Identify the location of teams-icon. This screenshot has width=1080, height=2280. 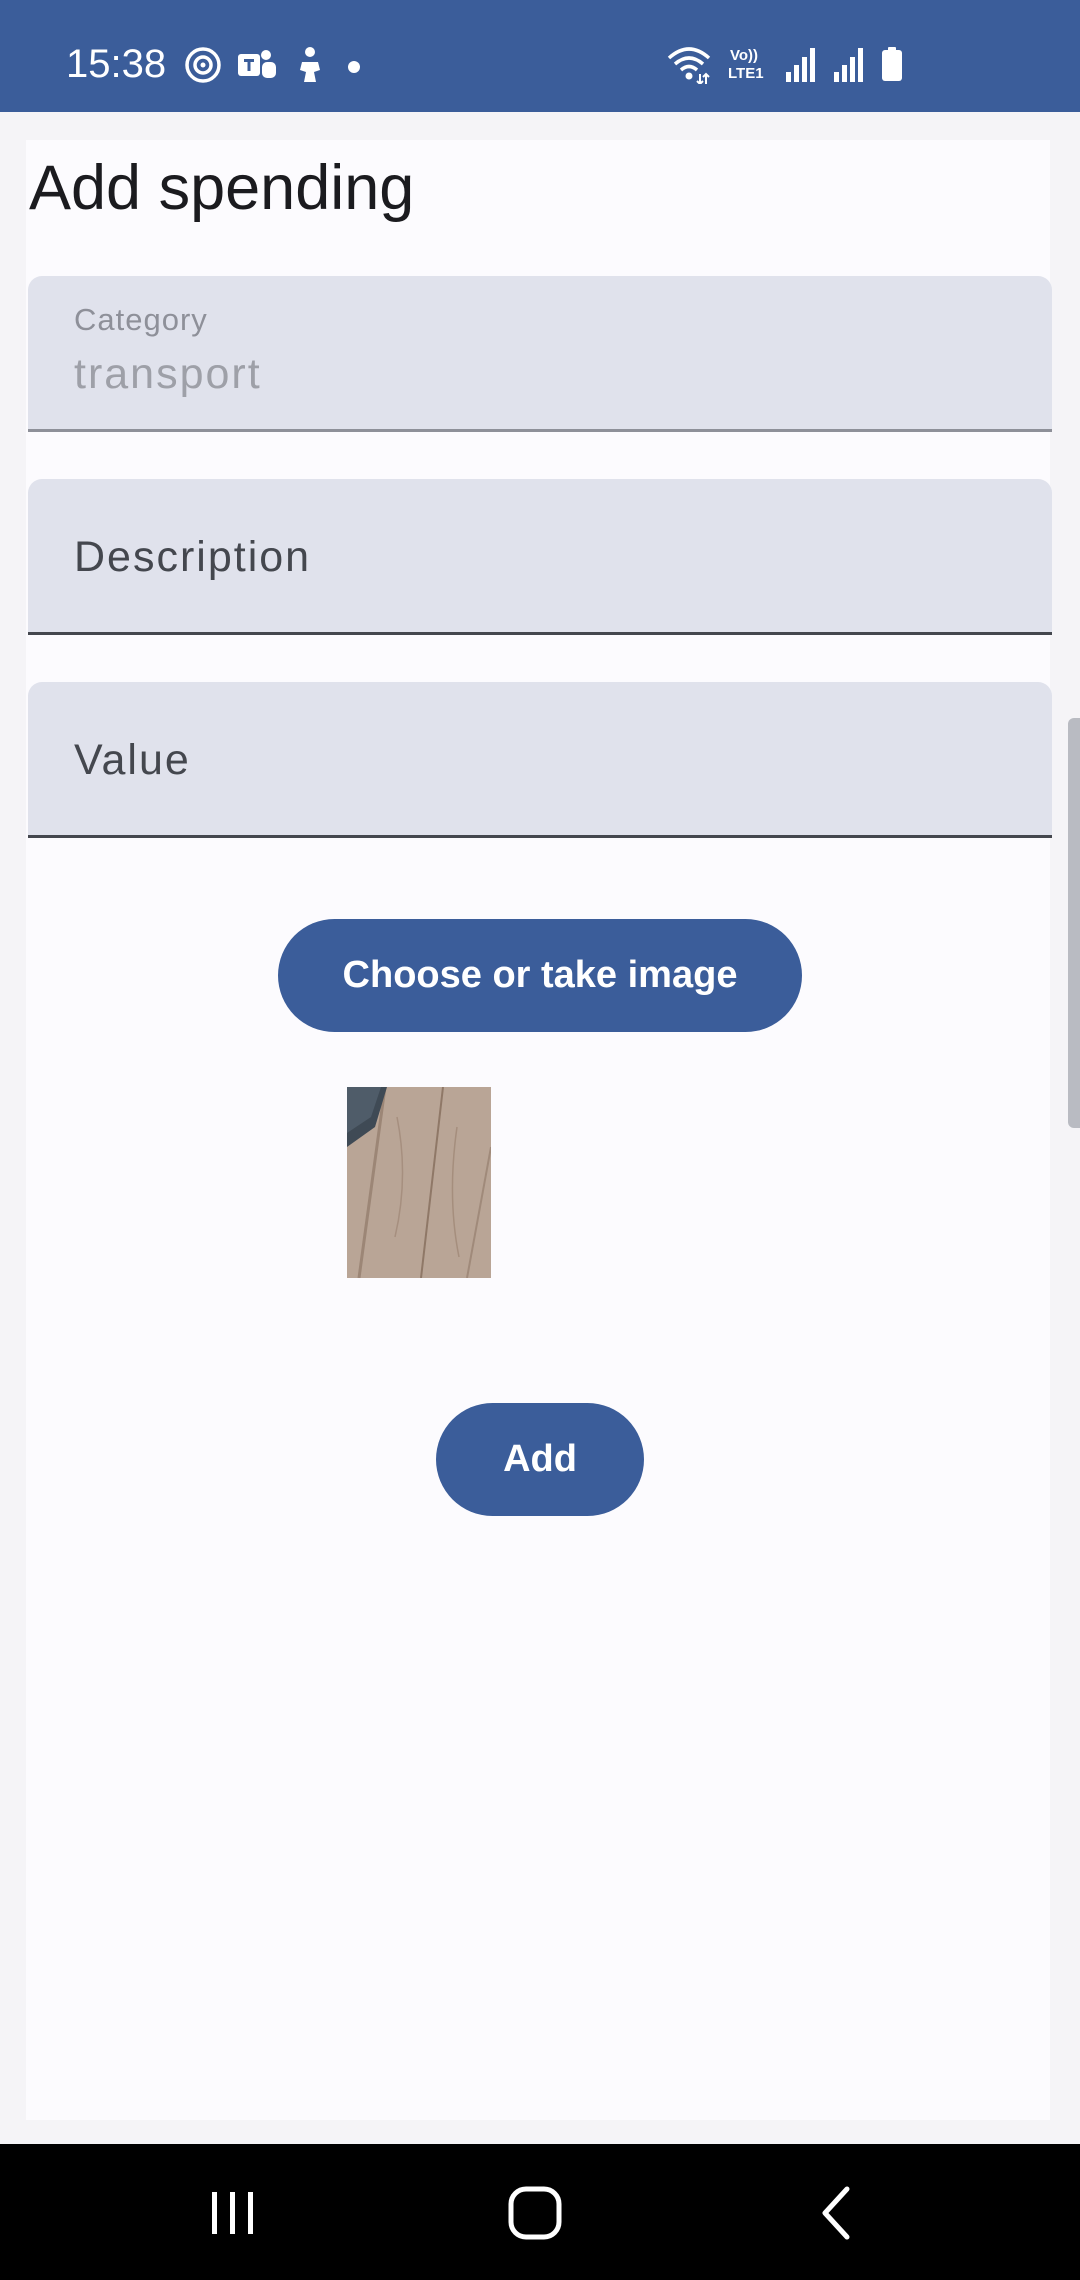
(257, 64).